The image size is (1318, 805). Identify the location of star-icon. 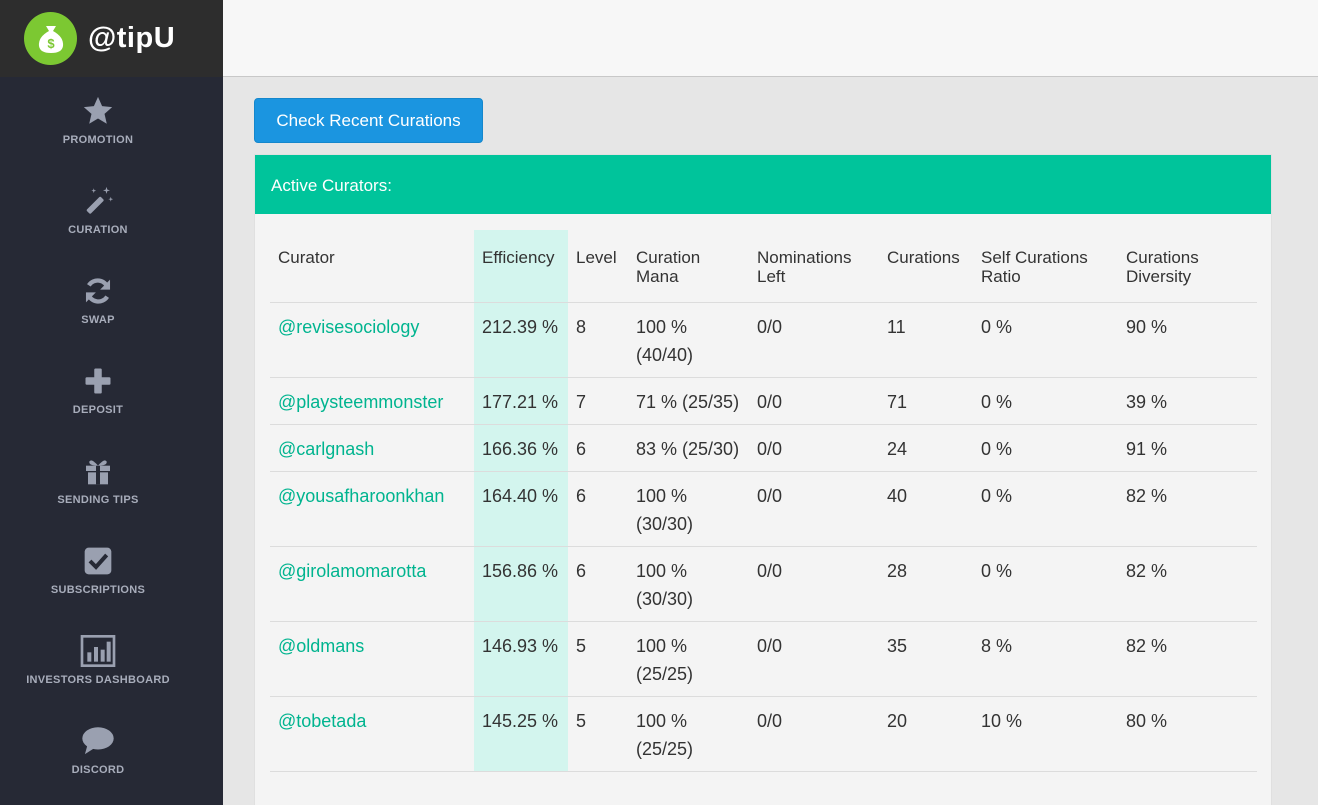
(98, 111).